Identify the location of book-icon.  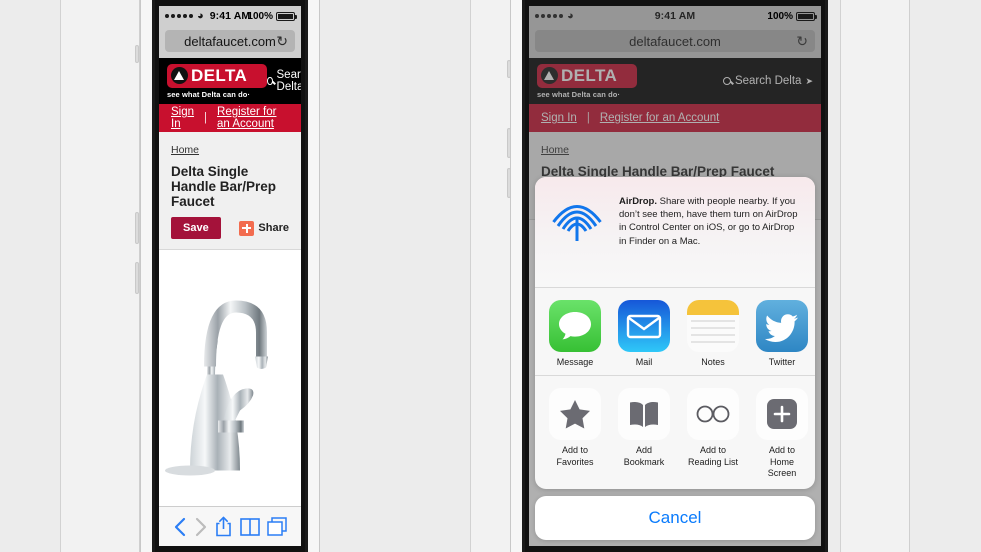
(250, 526).